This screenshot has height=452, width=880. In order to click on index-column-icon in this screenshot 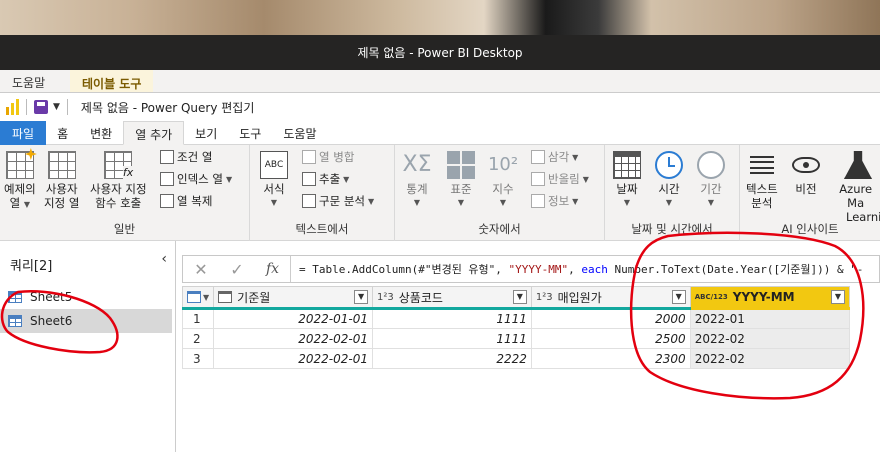, I will do `click(167, 179)`.